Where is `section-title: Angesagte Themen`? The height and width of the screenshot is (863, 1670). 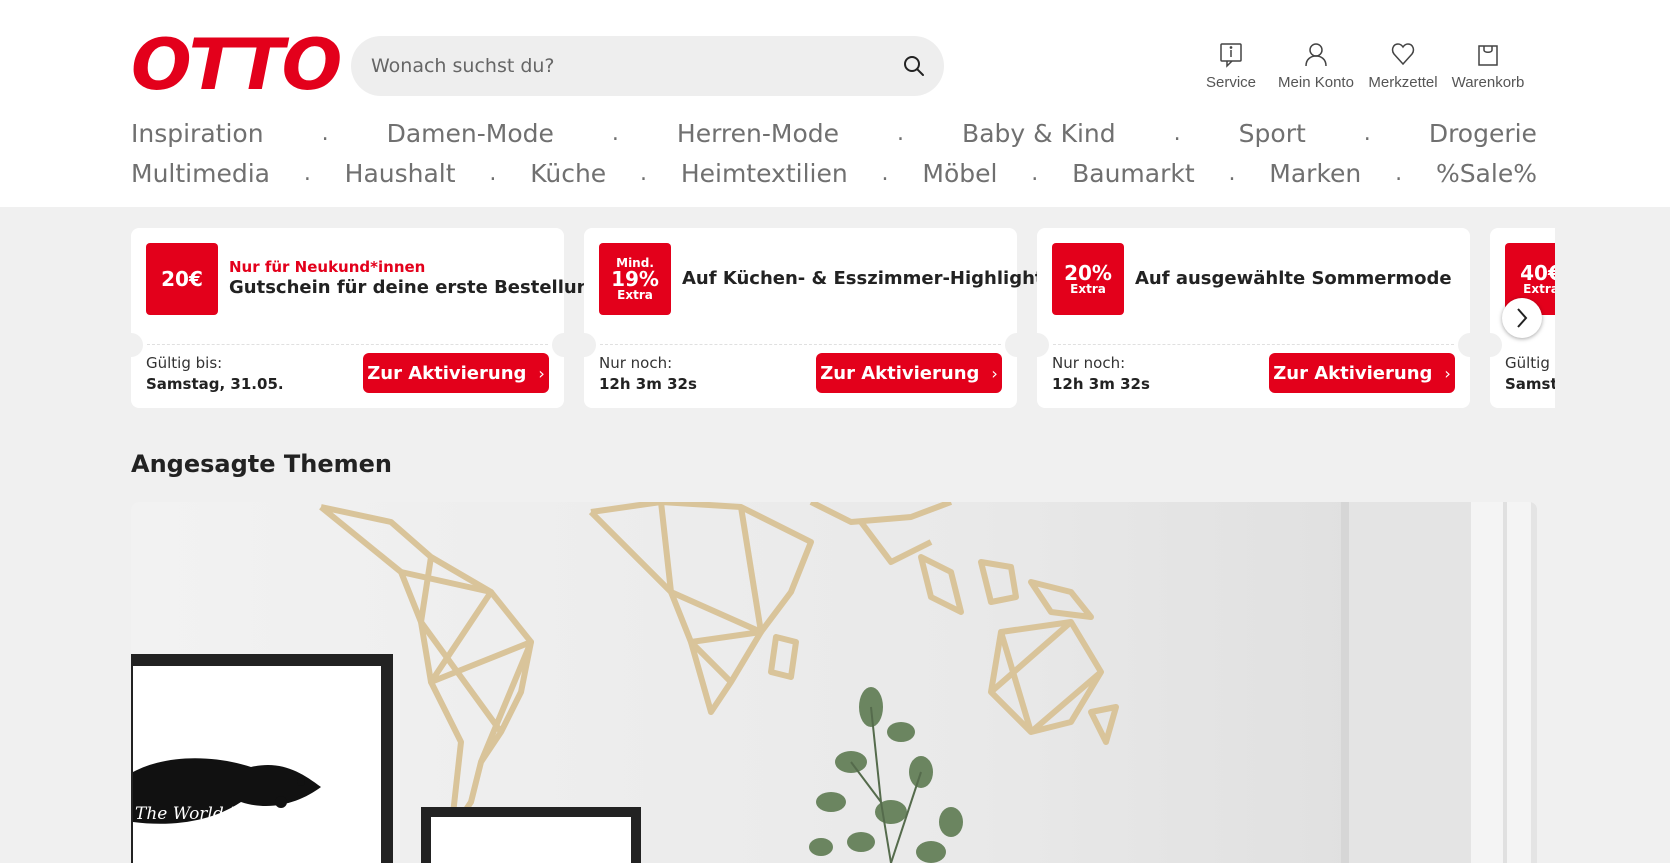
section-title: Angesagte Themen is located at coordinates (261, 464).